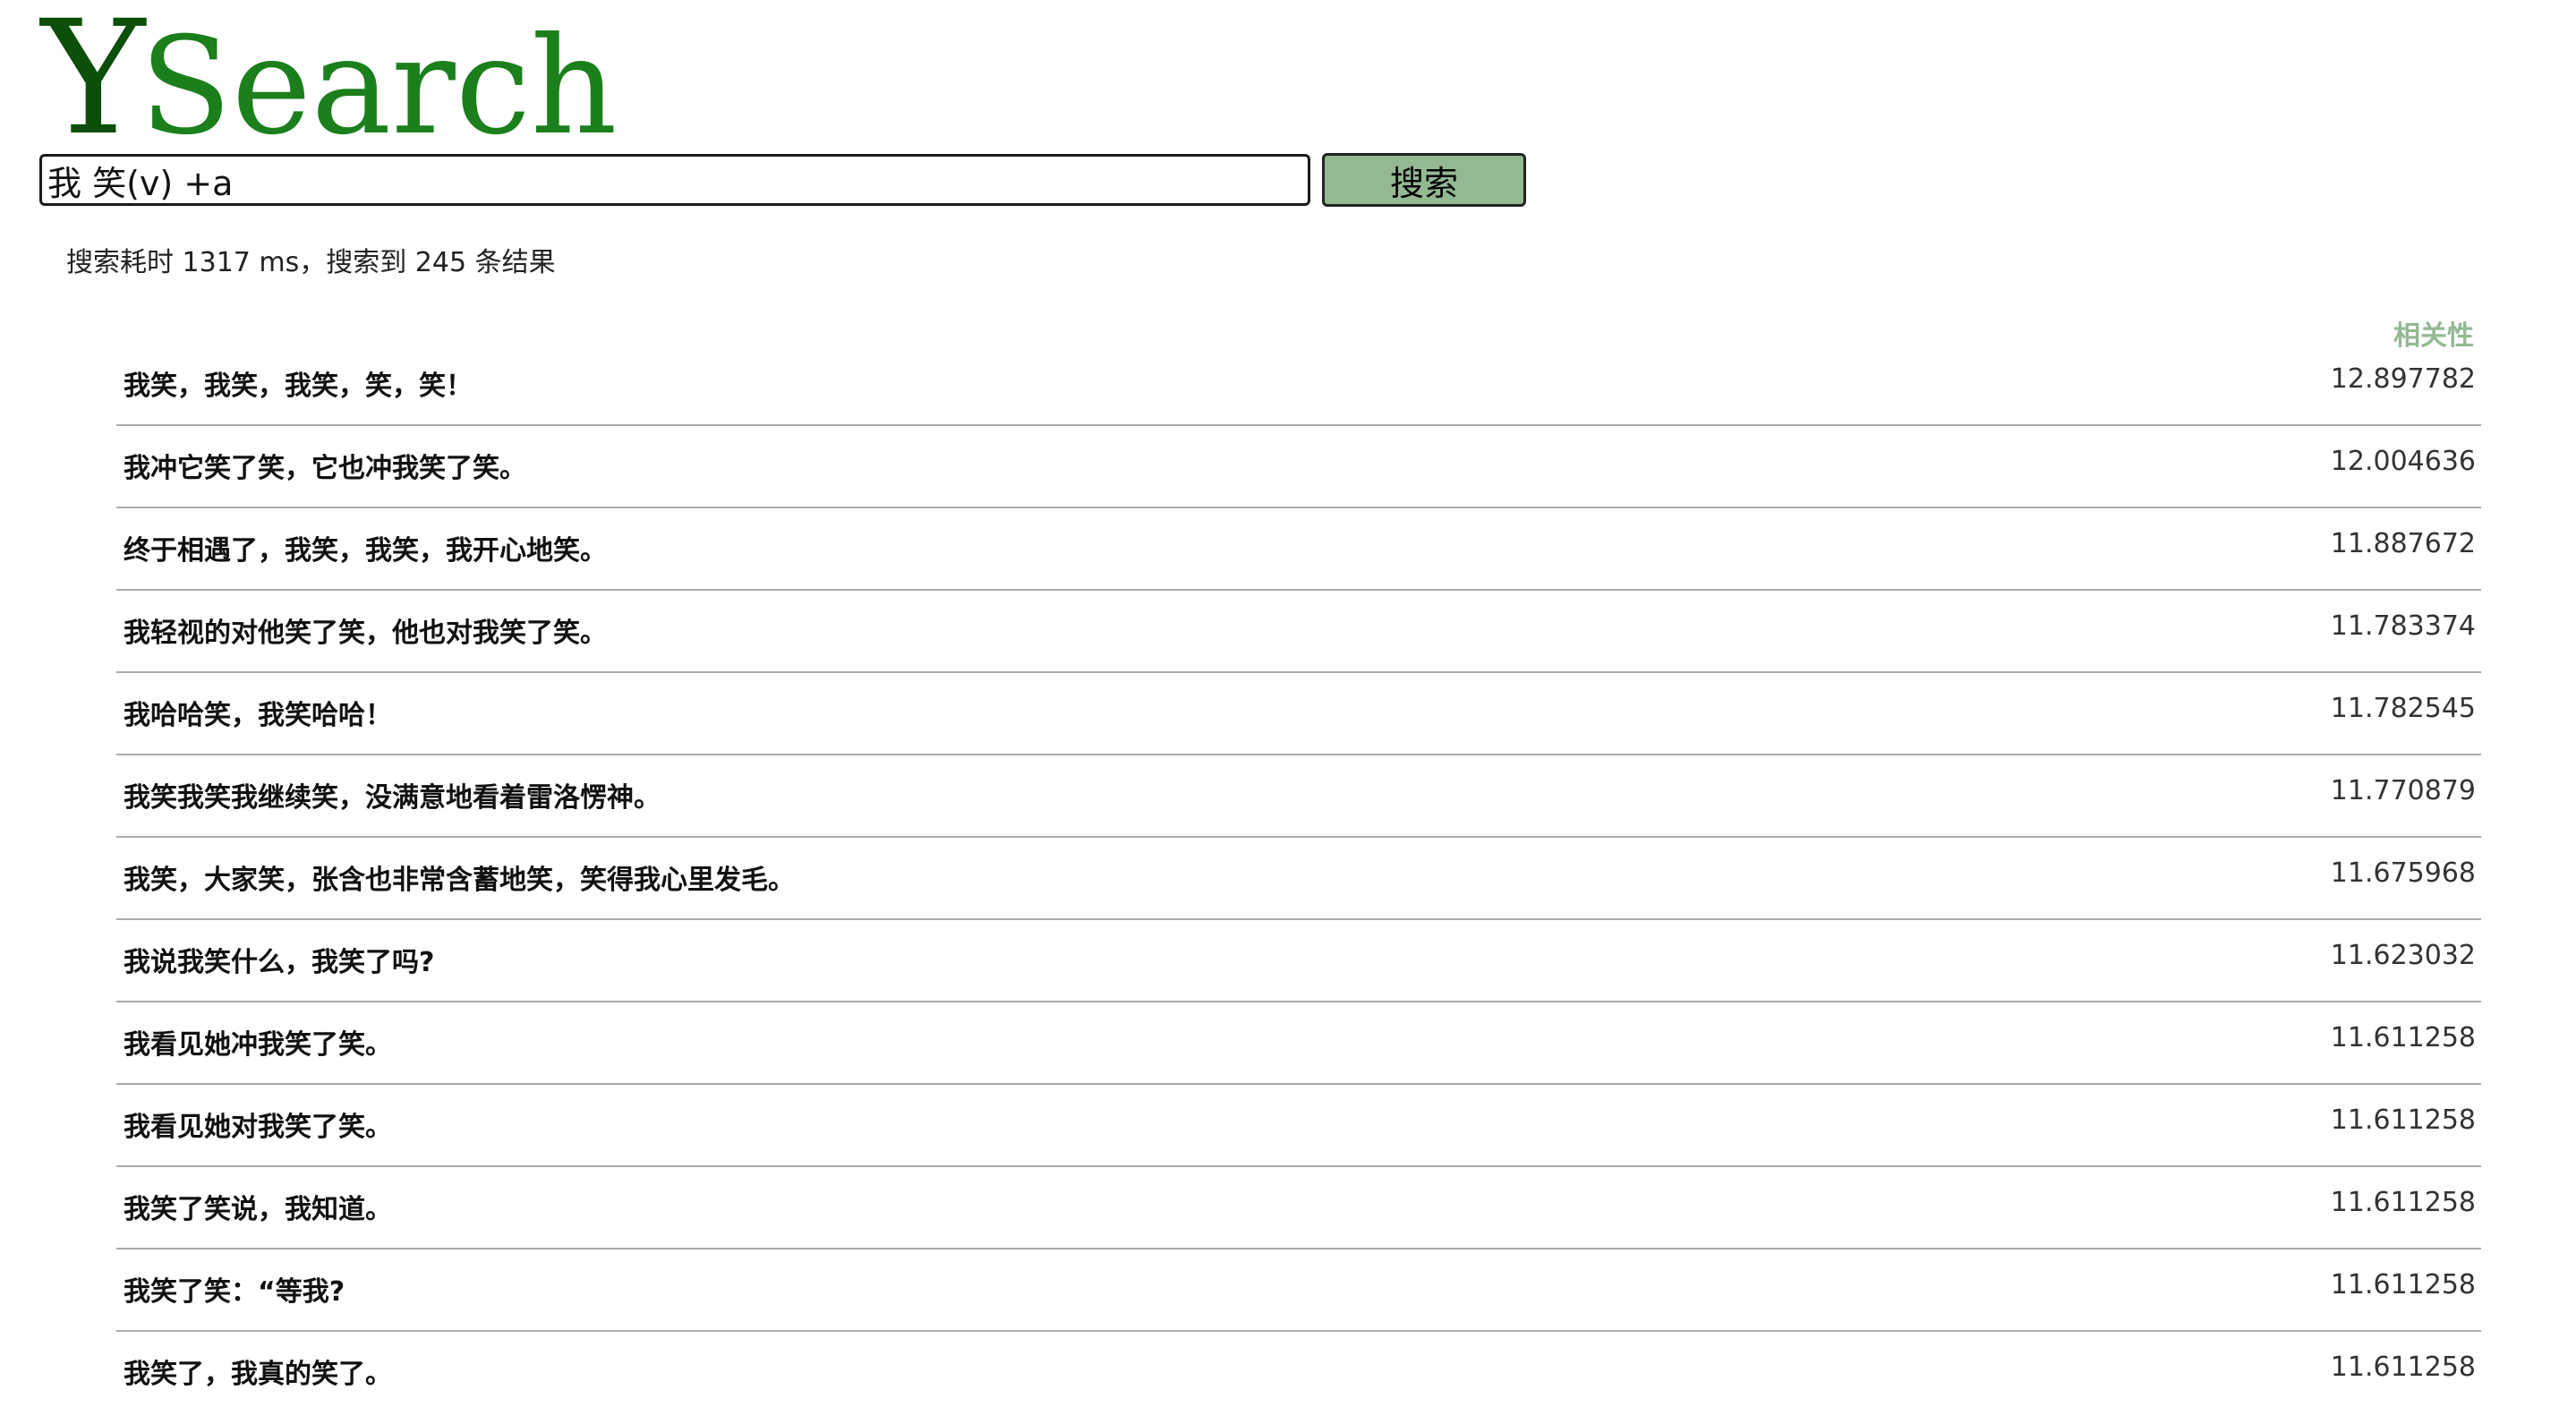 This screenshot has width=2576, height=1407. What do you see at coordinates (392, 798) in the screenshot?
I see `result-text: 我笑我笑我继续笑，没满意地看着雷洛愣神。` at bounding box center [392, 798].